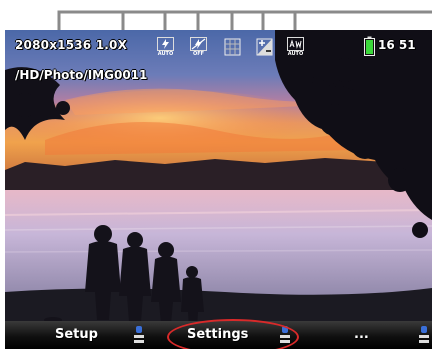 The width and height of the screenshot is (432, 349). Describe the element at coordinates (71, 45) in the screenshot. I see `resolution-zoom-readout: 2080x1536 1.0X` at that location.